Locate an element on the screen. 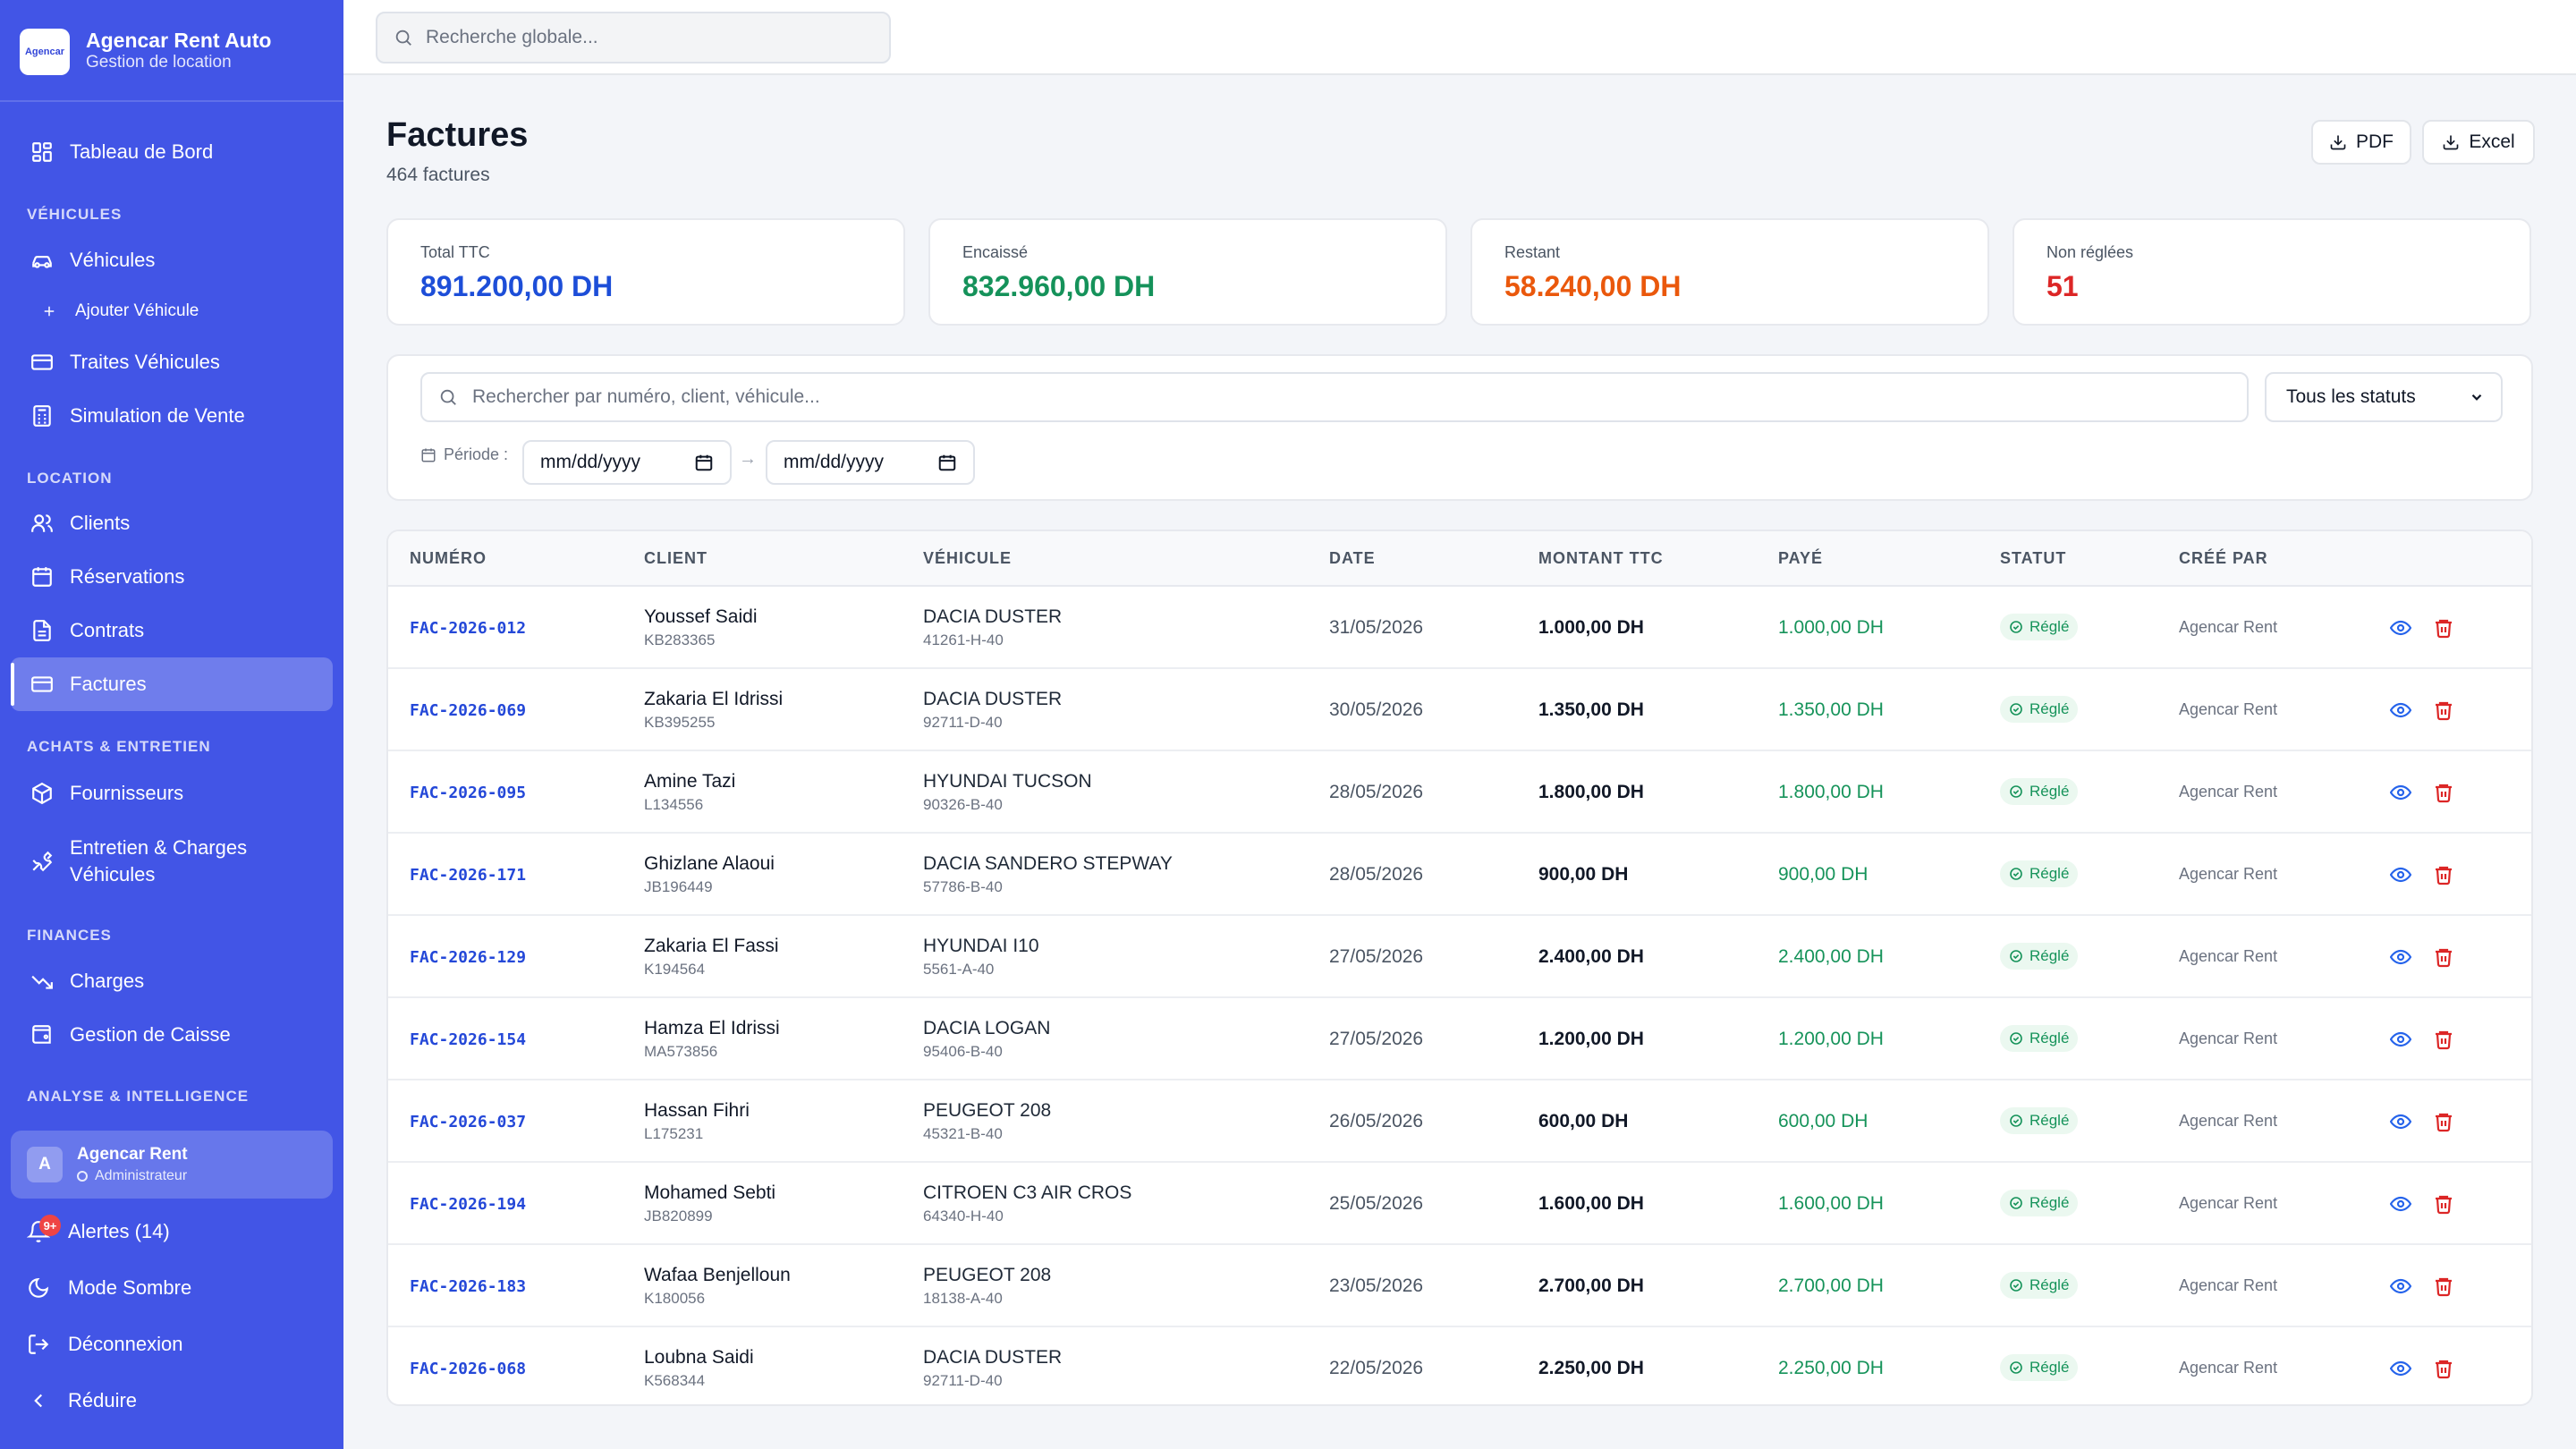  column-header-montant: MONTANT TTC is located at coordinates (1601, 558).